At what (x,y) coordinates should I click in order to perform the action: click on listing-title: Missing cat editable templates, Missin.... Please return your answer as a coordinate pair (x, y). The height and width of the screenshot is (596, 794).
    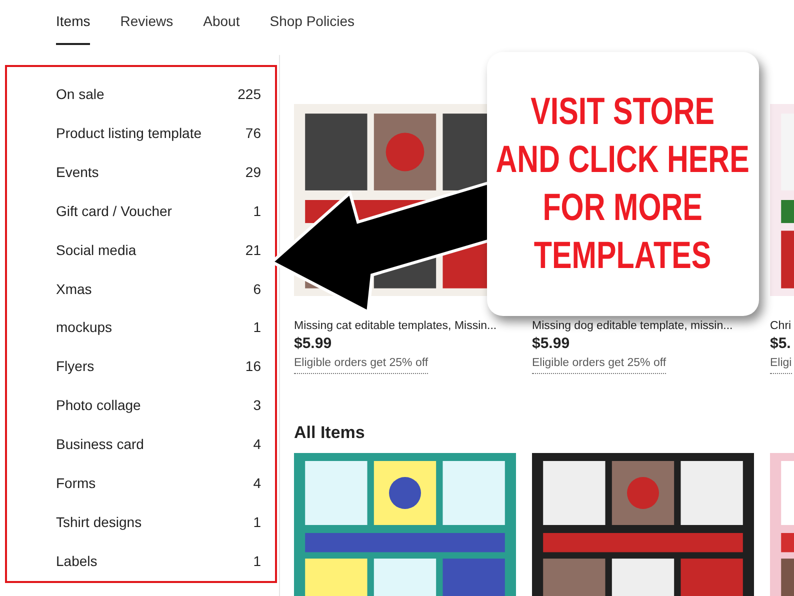
    Looking at the image, I should click on (405, 327).